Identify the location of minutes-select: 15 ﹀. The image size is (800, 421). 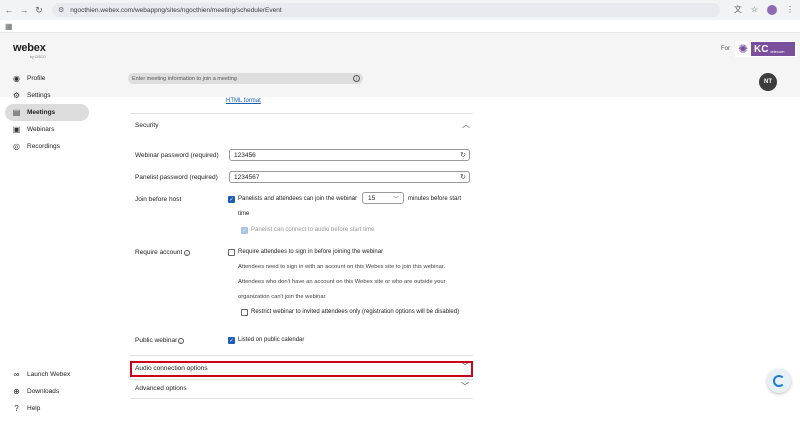
(383, 198).